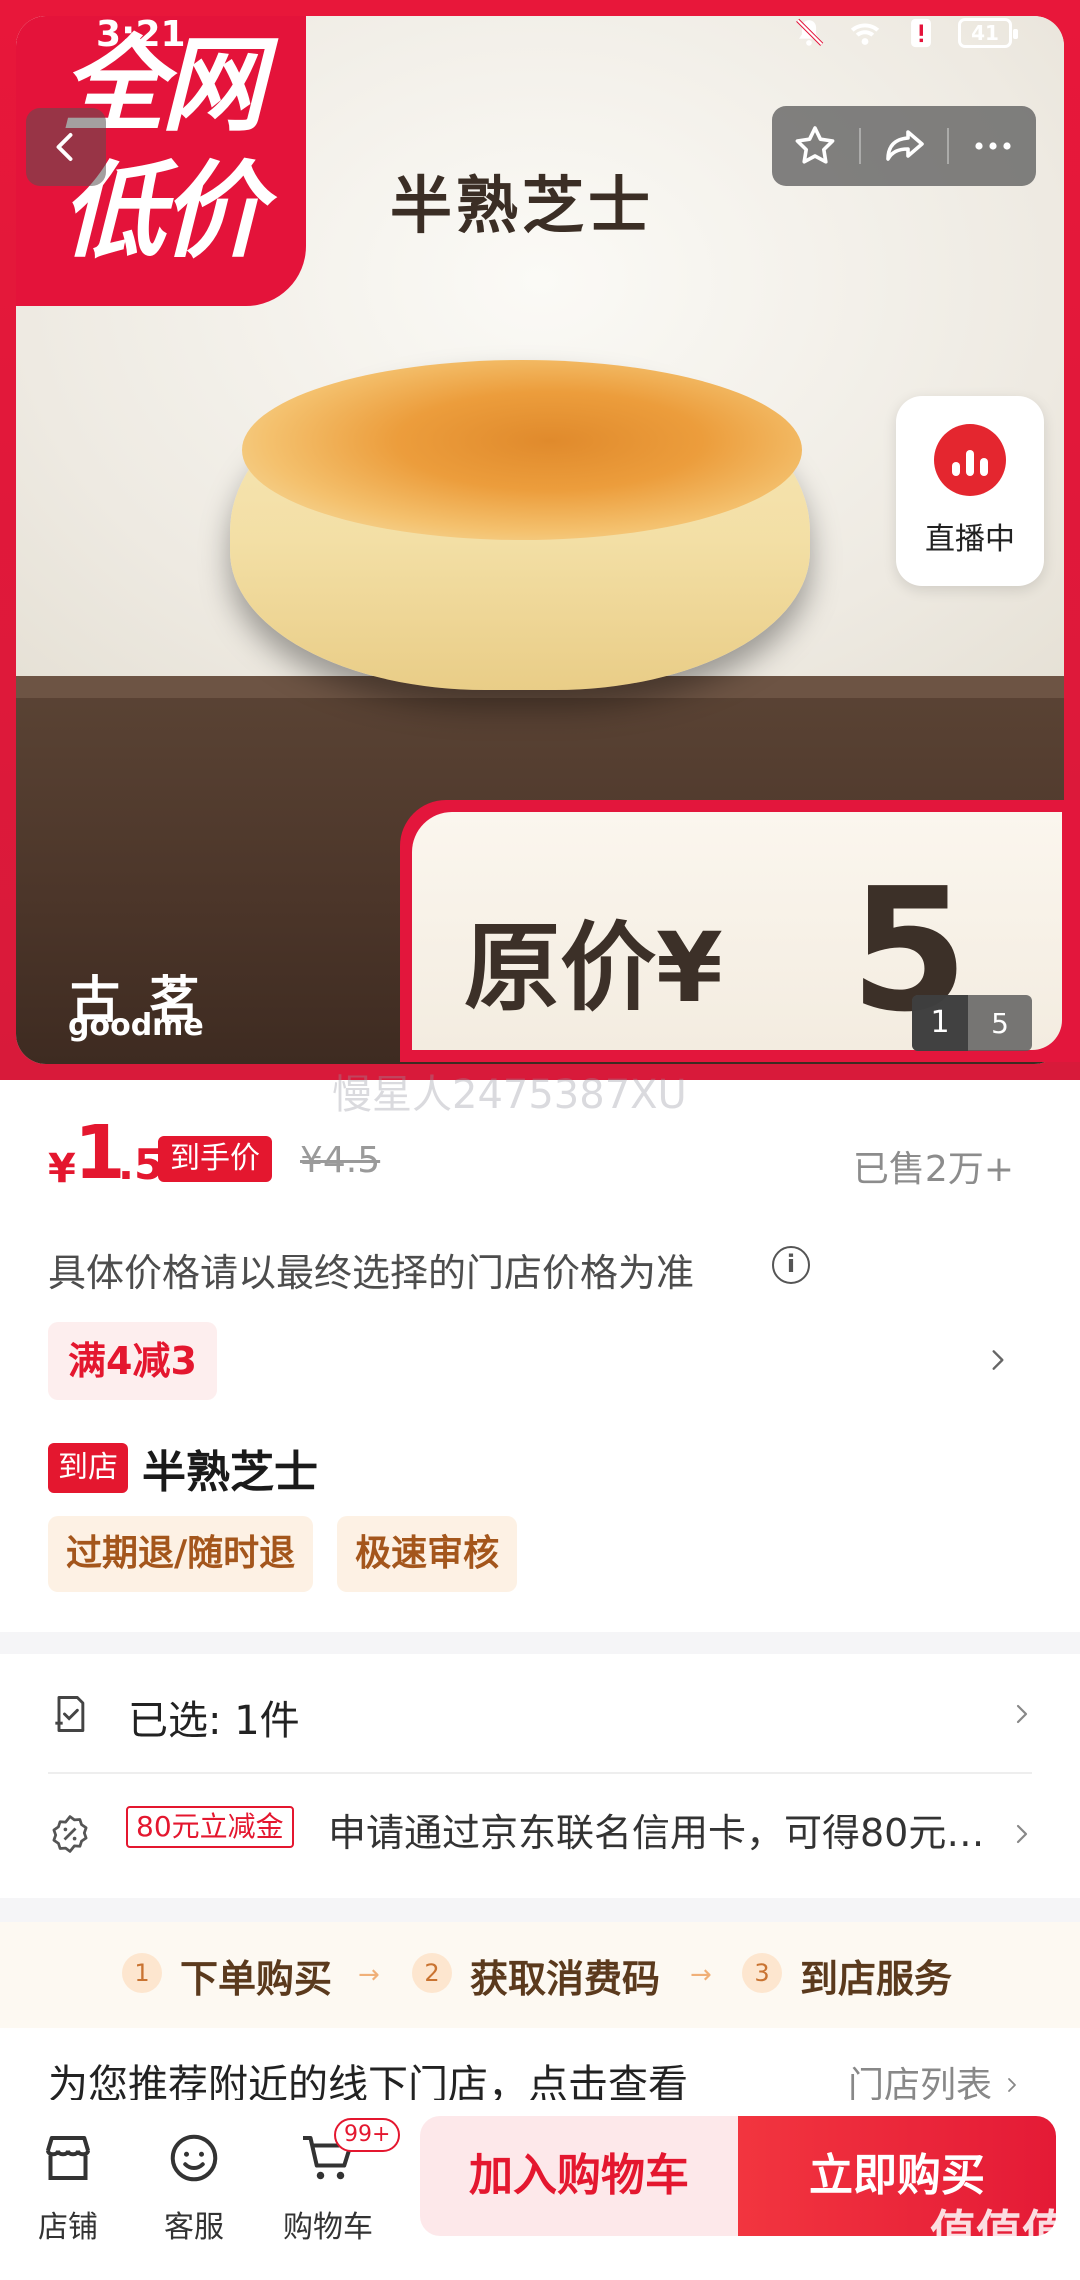 Image resolution: width=1080 pixels, height=2280 pixels. I want to click on price-currency: ¥, so click(62, 1169).